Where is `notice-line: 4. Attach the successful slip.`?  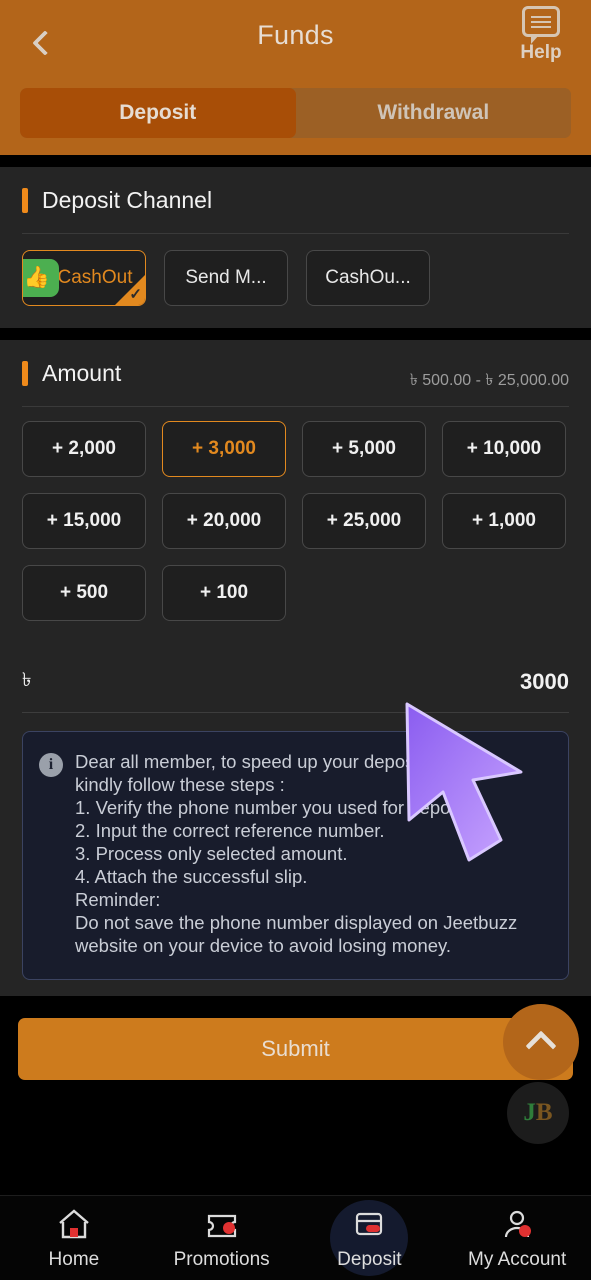 notice-line: 4. Attach the successful slip. is located at coordinates (191, 876).